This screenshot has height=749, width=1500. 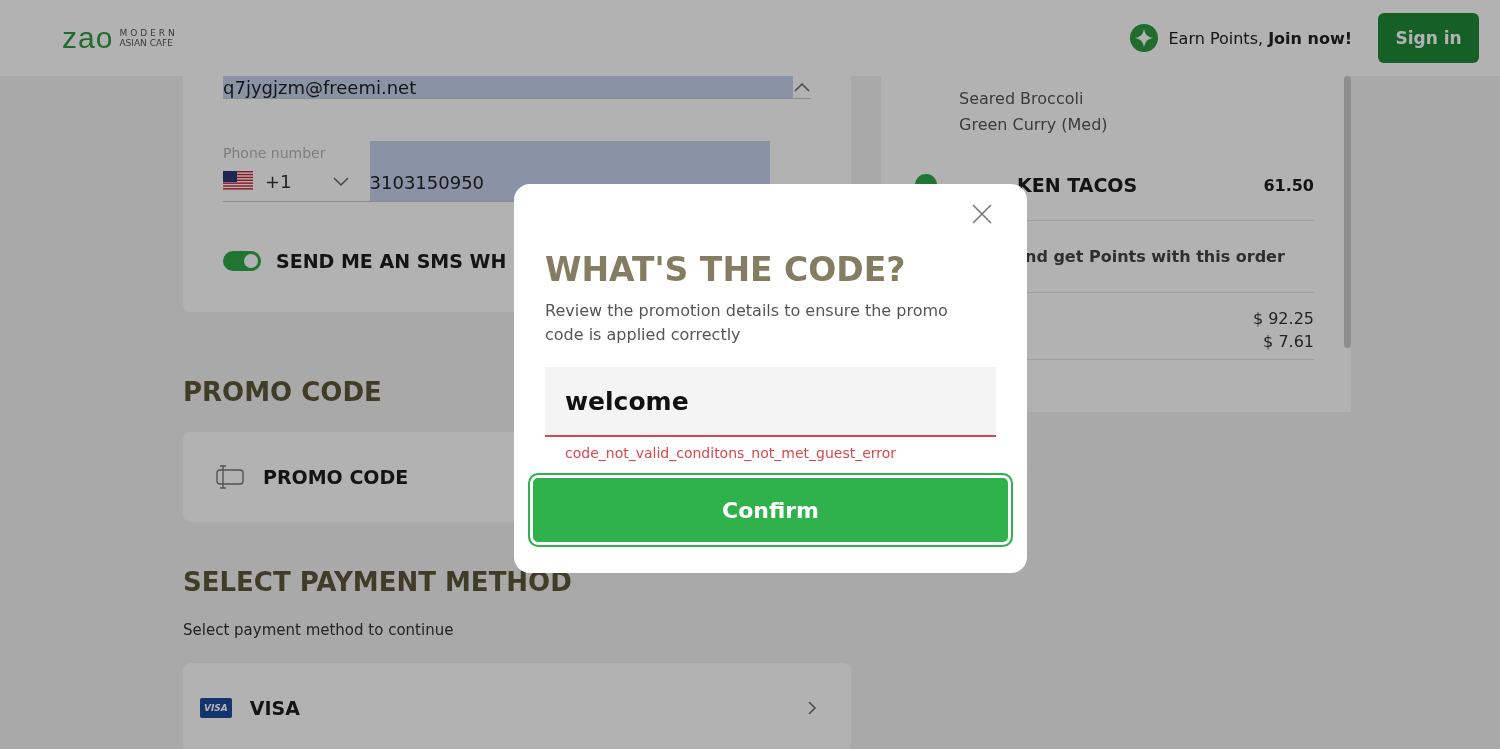 What do you see at coordinates (1034, 125) in the screenshot?
I see `item-modifier: Green Curry (Med)` at bounding box center [1034, 125].